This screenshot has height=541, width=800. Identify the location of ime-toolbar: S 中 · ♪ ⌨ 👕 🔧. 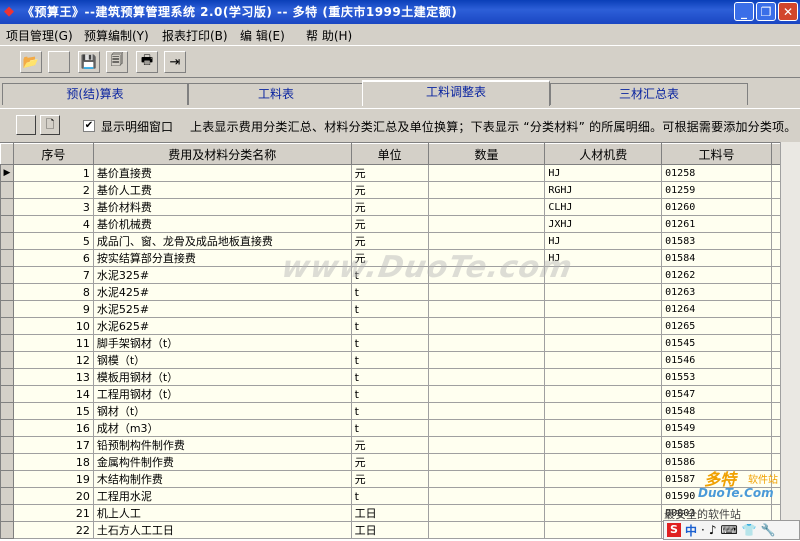
(731, 530).